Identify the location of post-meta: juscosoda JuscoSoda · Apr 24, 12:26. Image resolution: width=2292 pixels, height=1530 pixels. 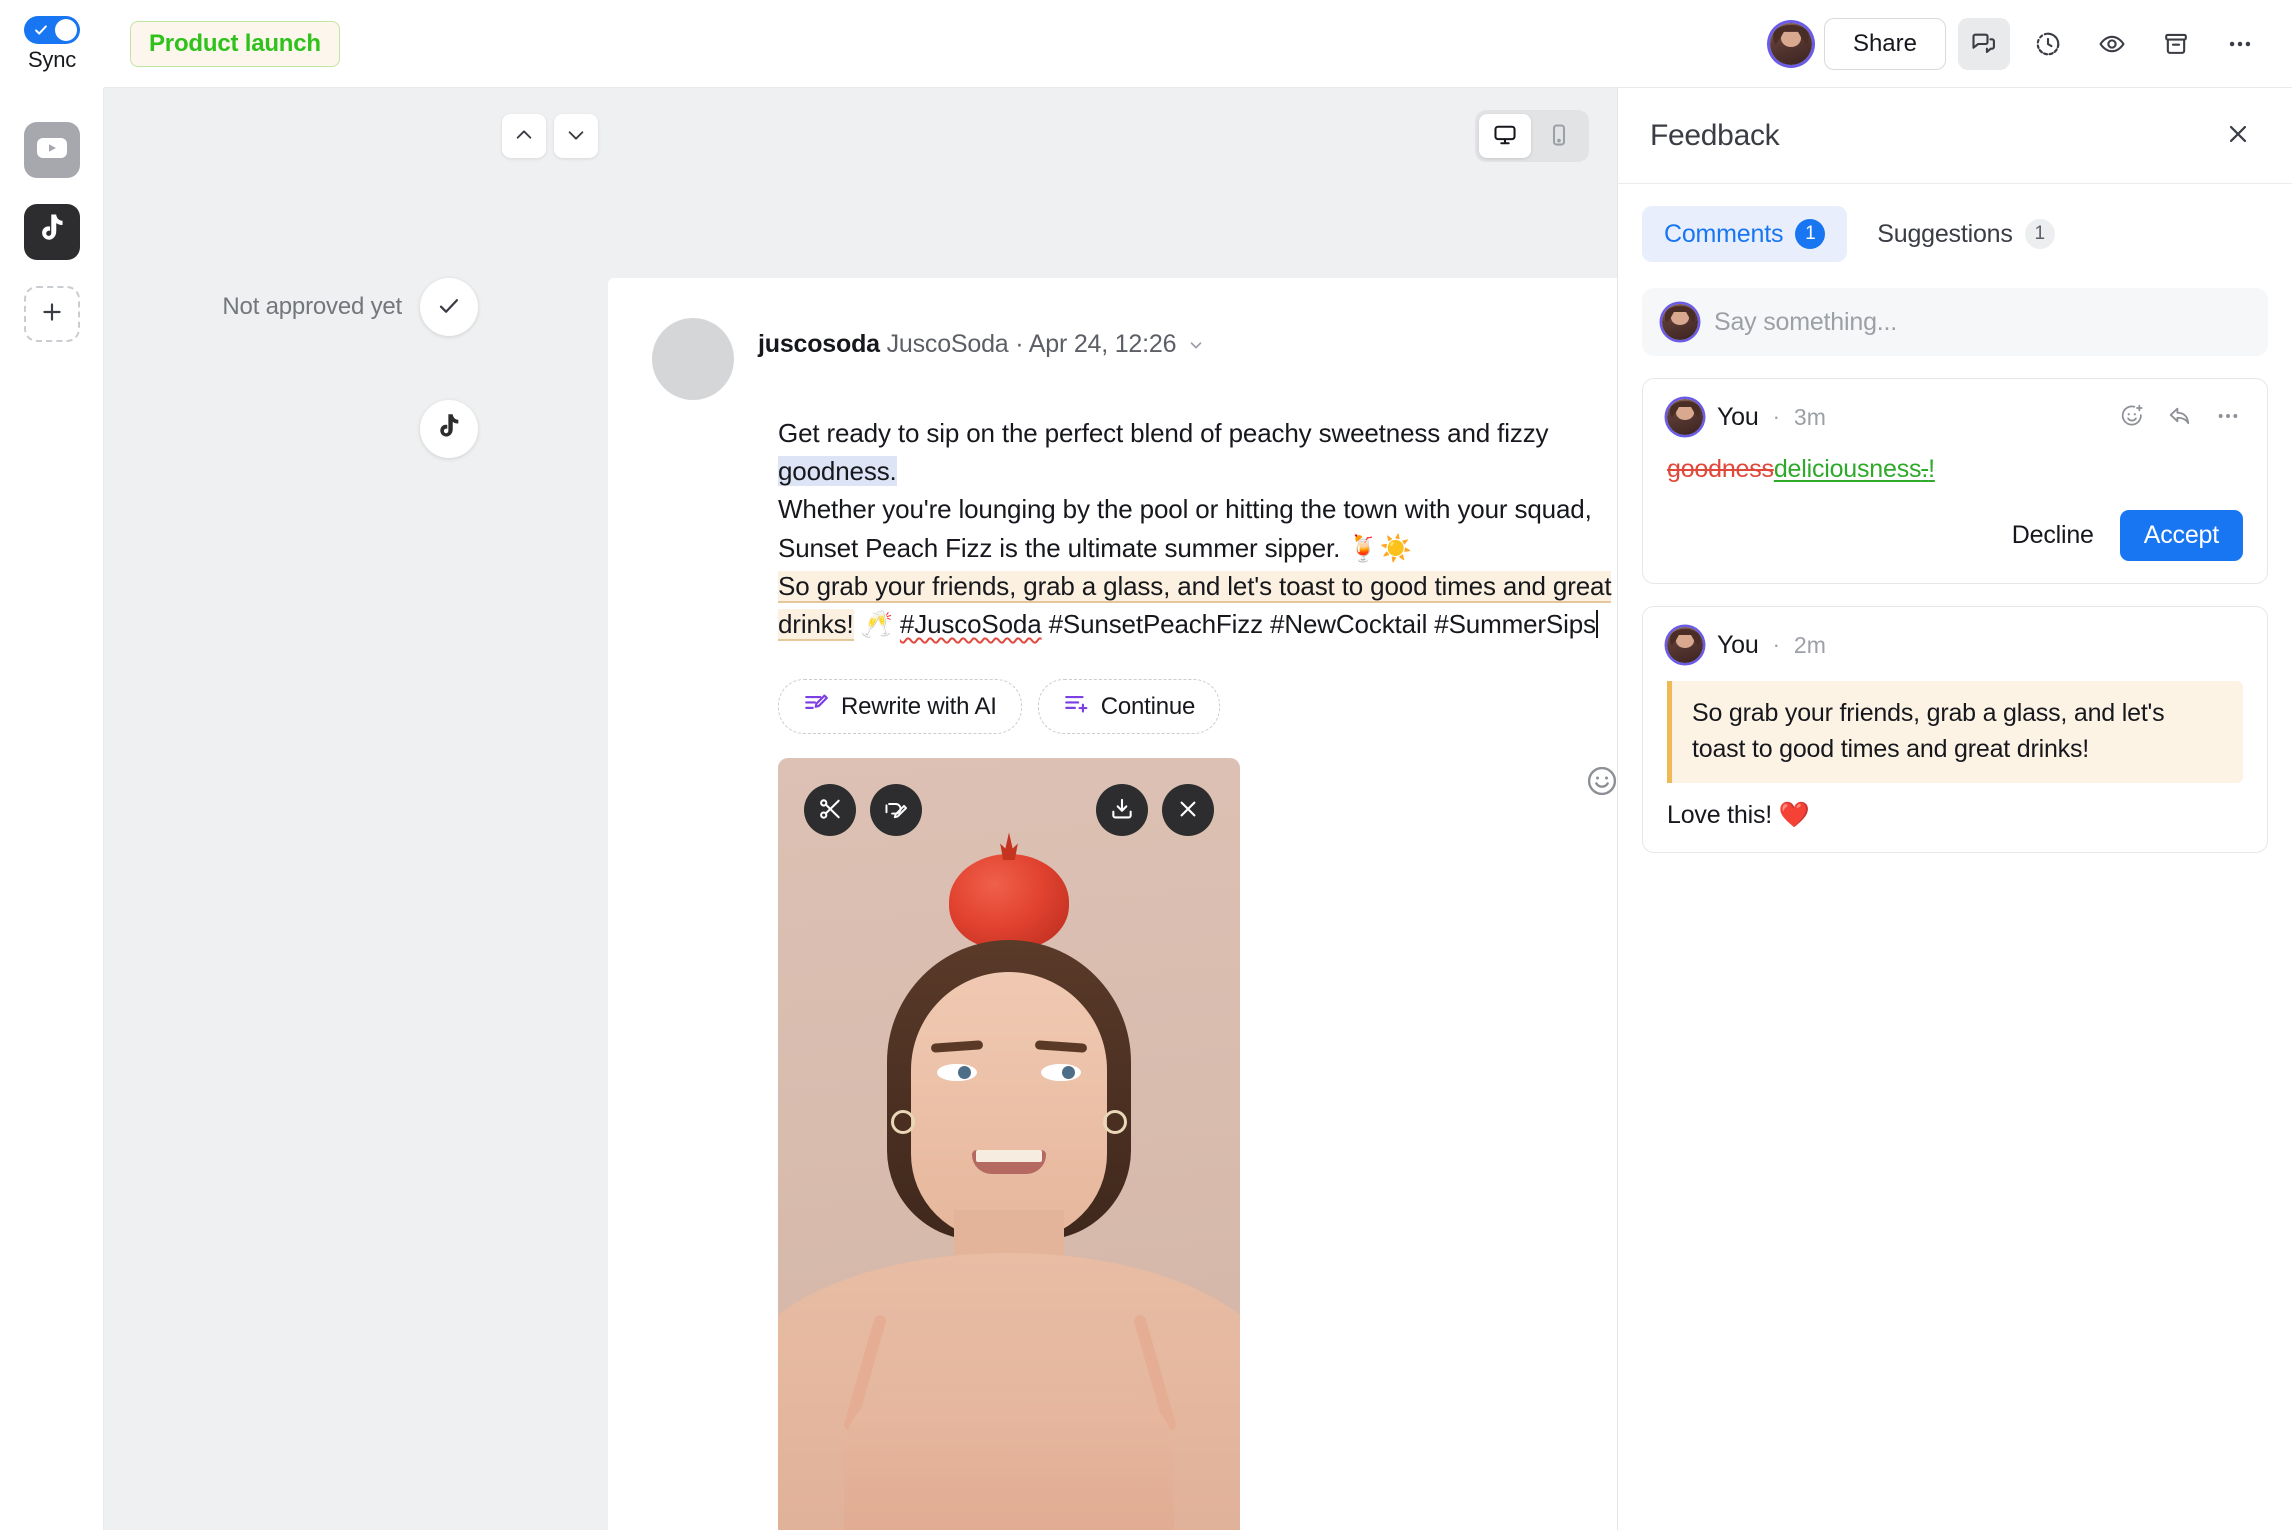
(981, 359).